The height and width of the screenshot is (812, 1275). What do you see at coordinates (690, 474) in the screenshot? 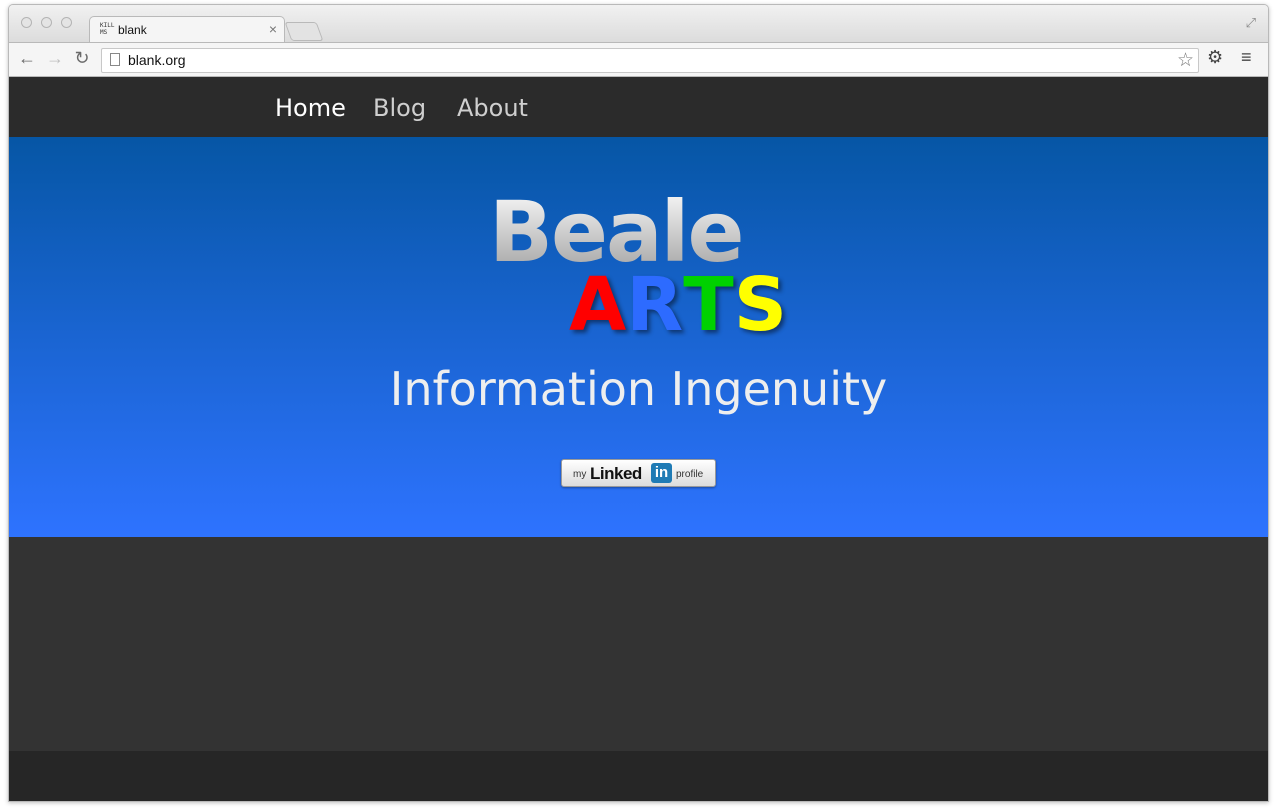
I see `linkedin-suffix: profile` at bounding box center [690, 474].